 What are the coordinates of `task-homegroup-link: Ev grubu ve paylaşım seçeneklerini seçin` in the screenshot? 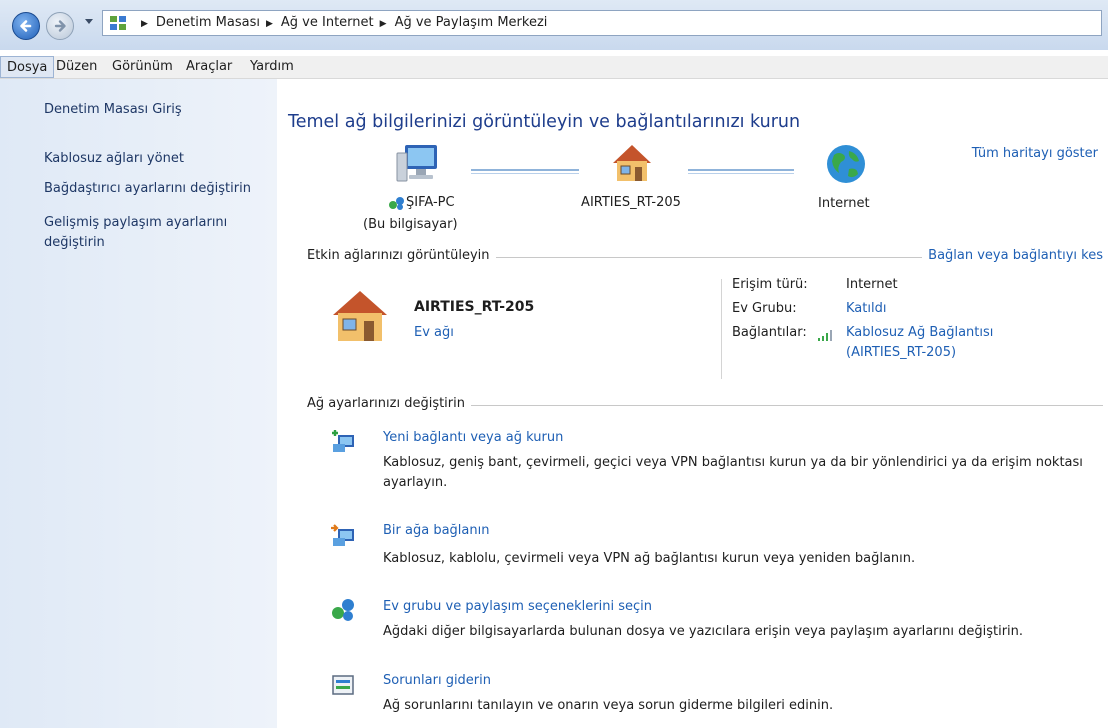 It's located at (517, 606).